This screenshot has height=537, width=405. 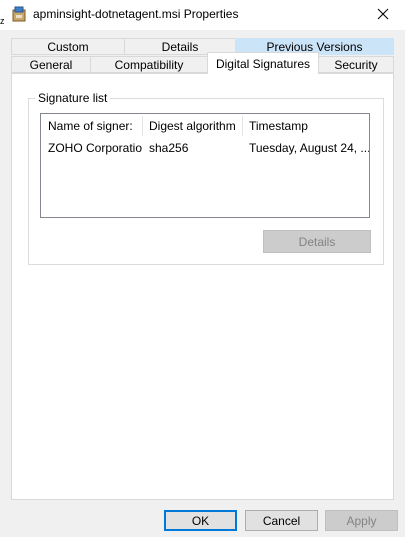 I want to click on close-icon, so click(x=383, y=15).